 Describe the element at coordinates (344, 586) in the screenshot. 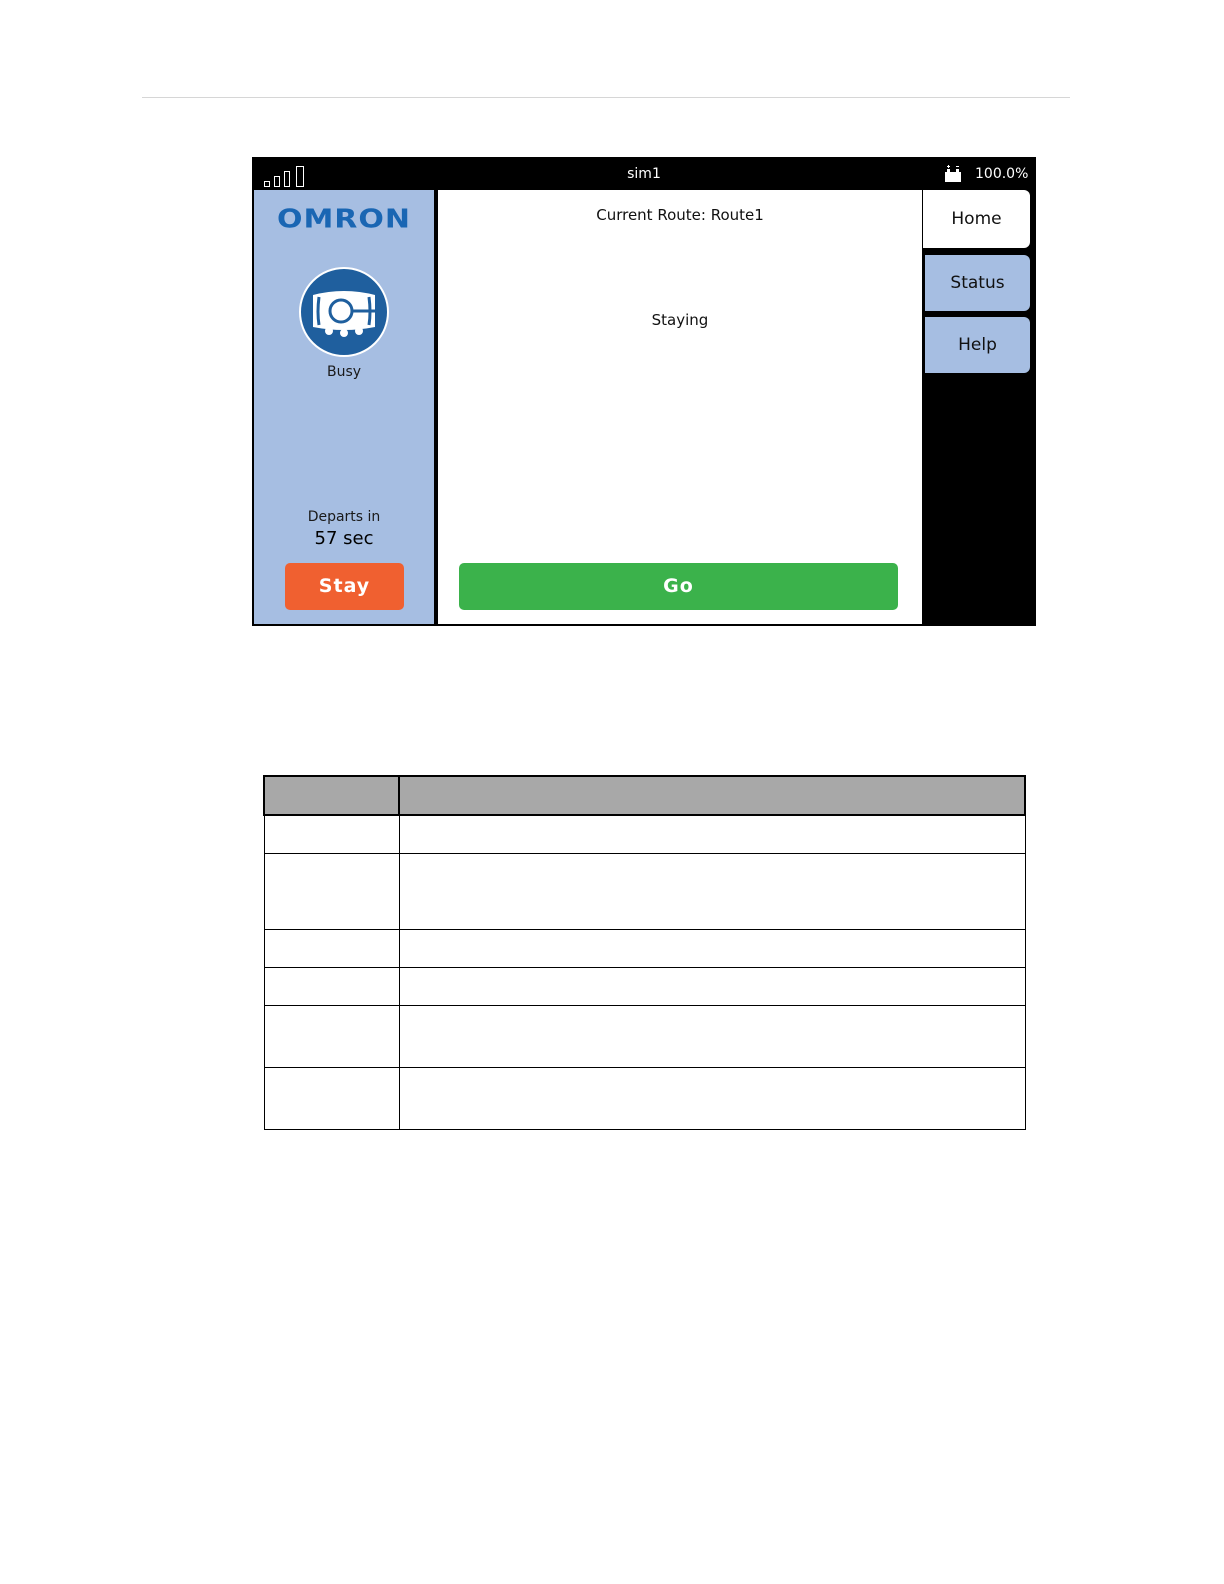

I see `stay-button: Stay` at that location.